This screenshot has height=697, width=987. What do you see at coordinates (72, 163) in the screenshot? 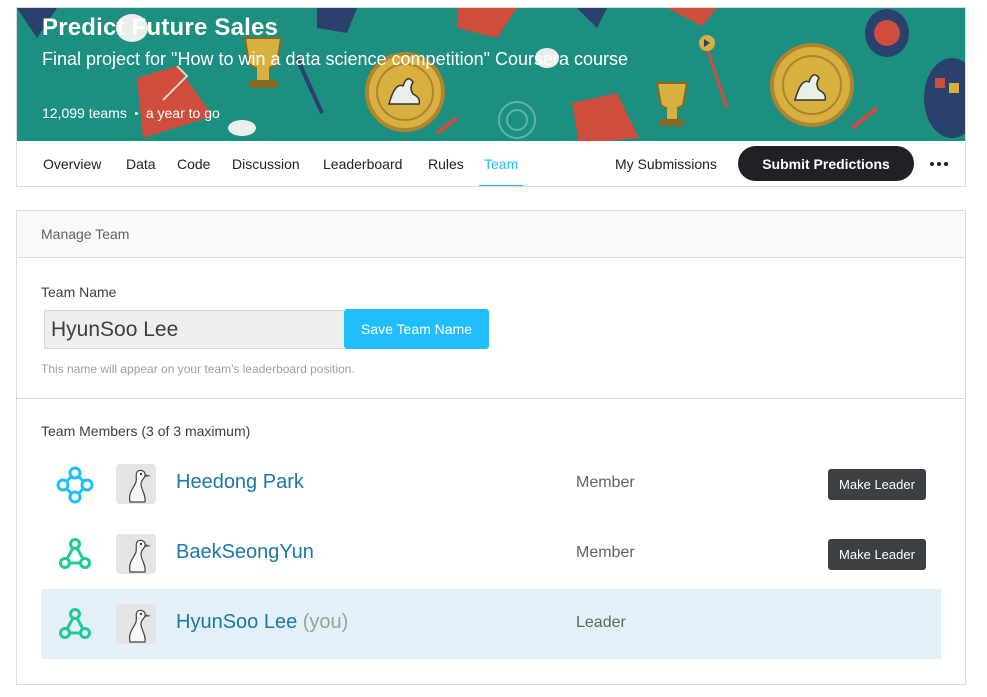
I see `tab-overview: Overview` at bounding box center [72, 163].